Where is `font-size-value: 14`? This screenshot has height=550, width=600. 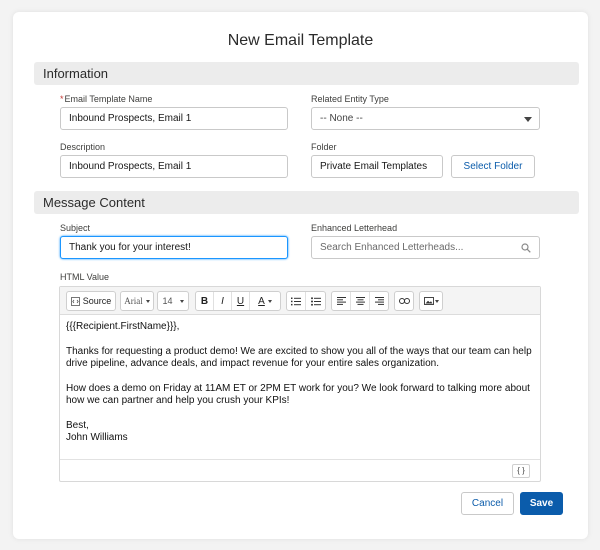
font-size-value: 14 is located at coordinates (173, 301).